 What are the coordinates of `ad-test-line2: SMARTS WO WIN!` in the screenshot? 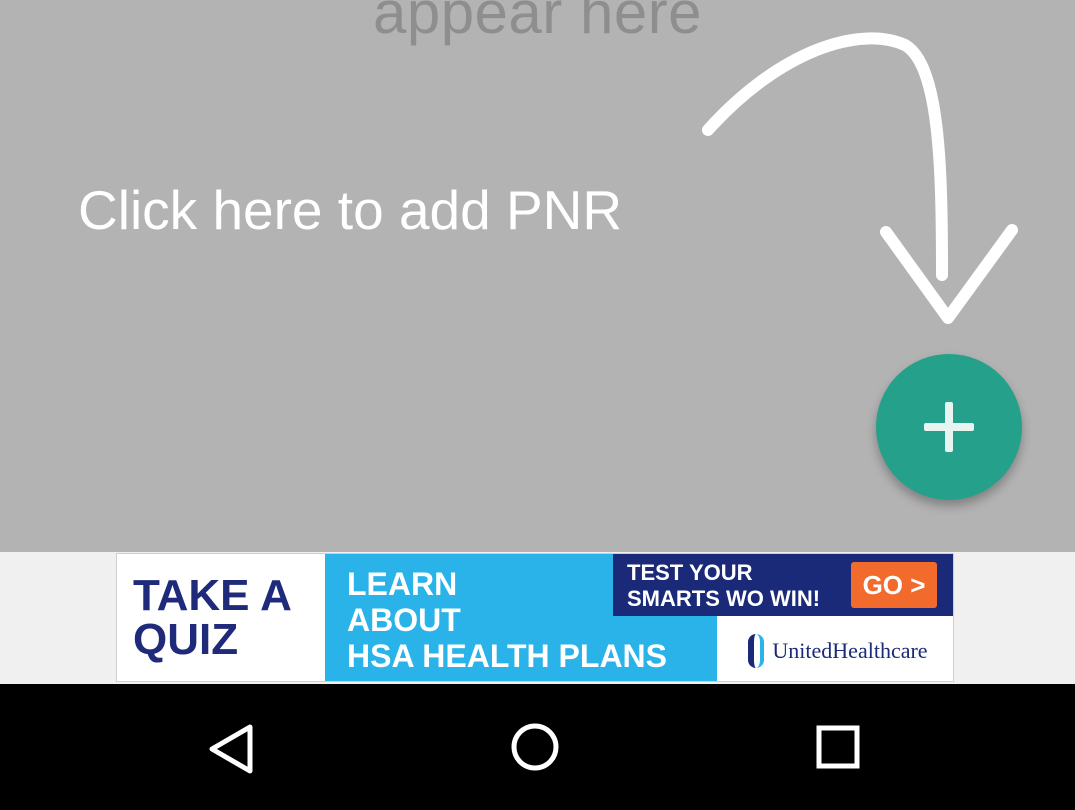 It's located at (724, 598).